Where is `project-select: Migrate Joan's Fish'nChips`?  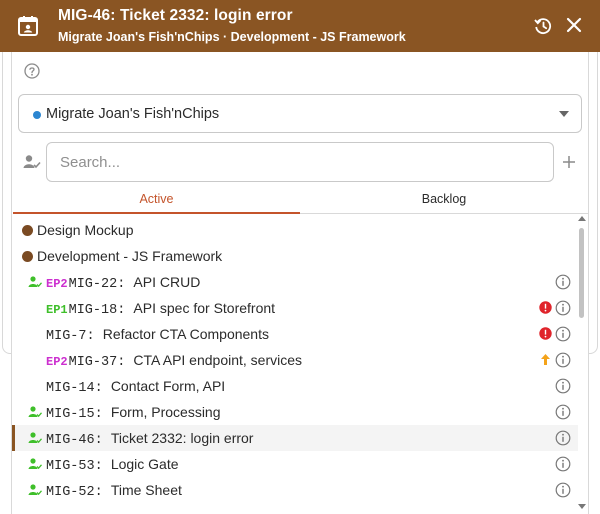 project-select: Migrate Joan's Fish'nChips is located at coordinates (300, 113).